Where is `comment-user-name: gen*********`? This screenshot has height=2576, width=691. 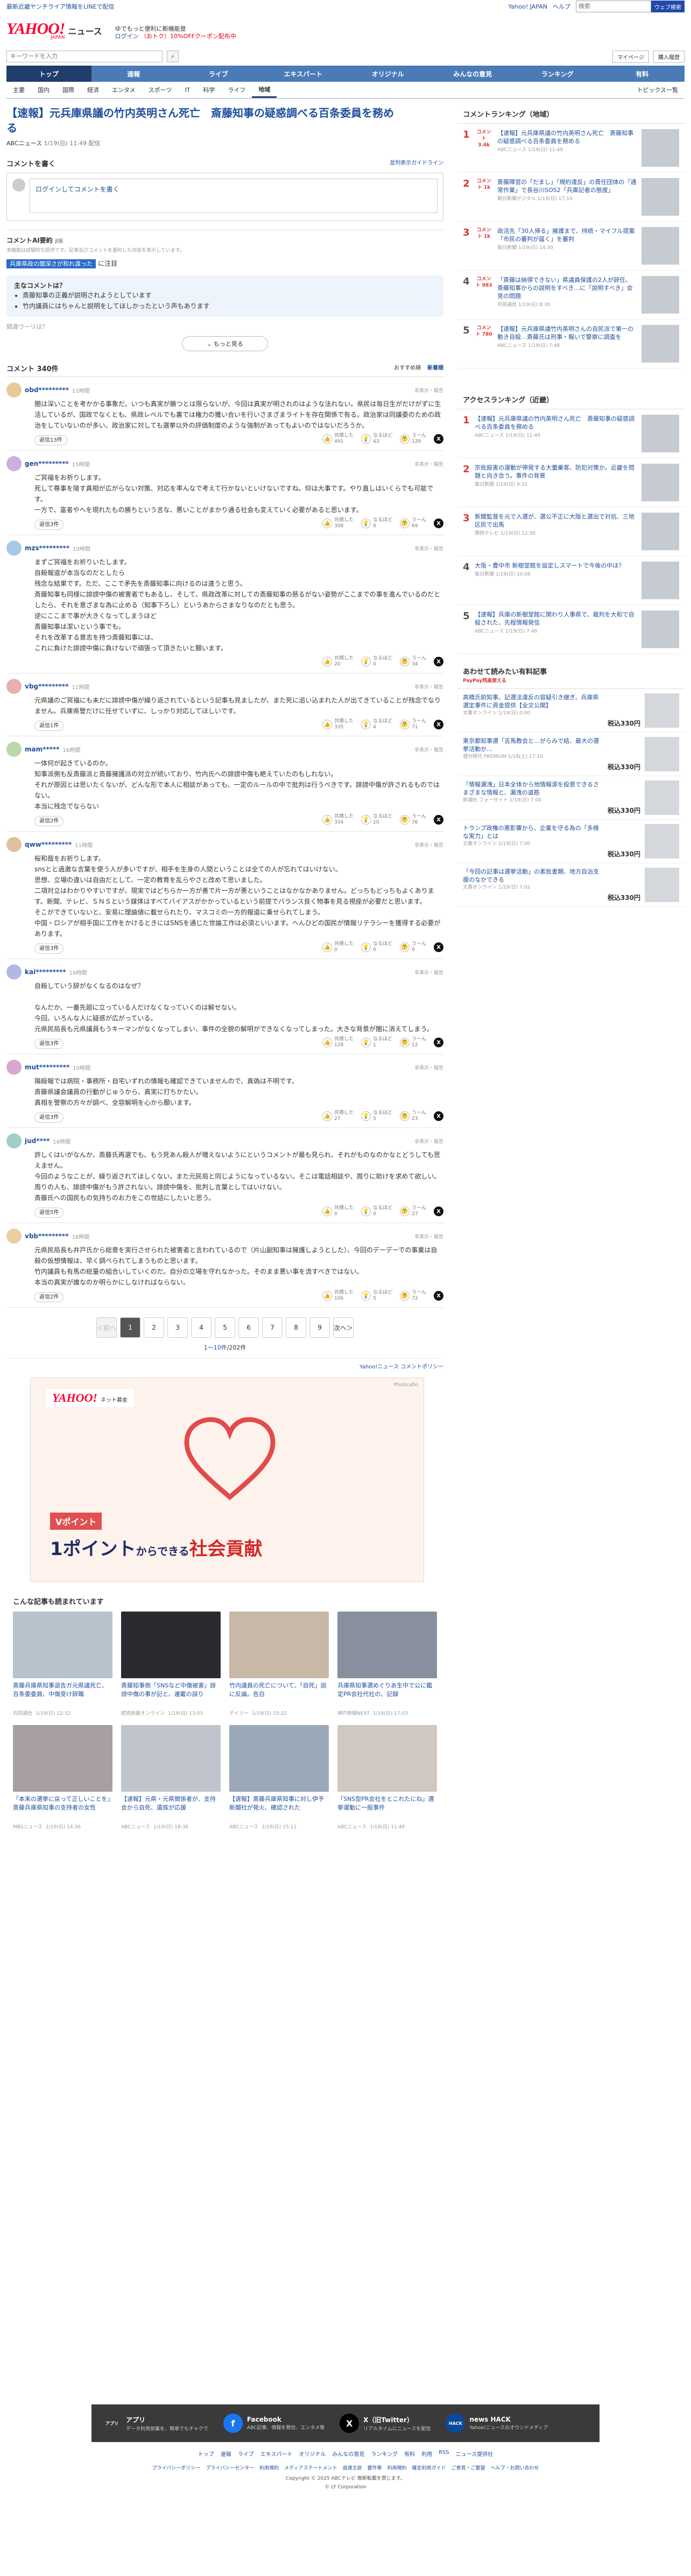 comment-user-name: gen********* is located at coordinates (47, 463).